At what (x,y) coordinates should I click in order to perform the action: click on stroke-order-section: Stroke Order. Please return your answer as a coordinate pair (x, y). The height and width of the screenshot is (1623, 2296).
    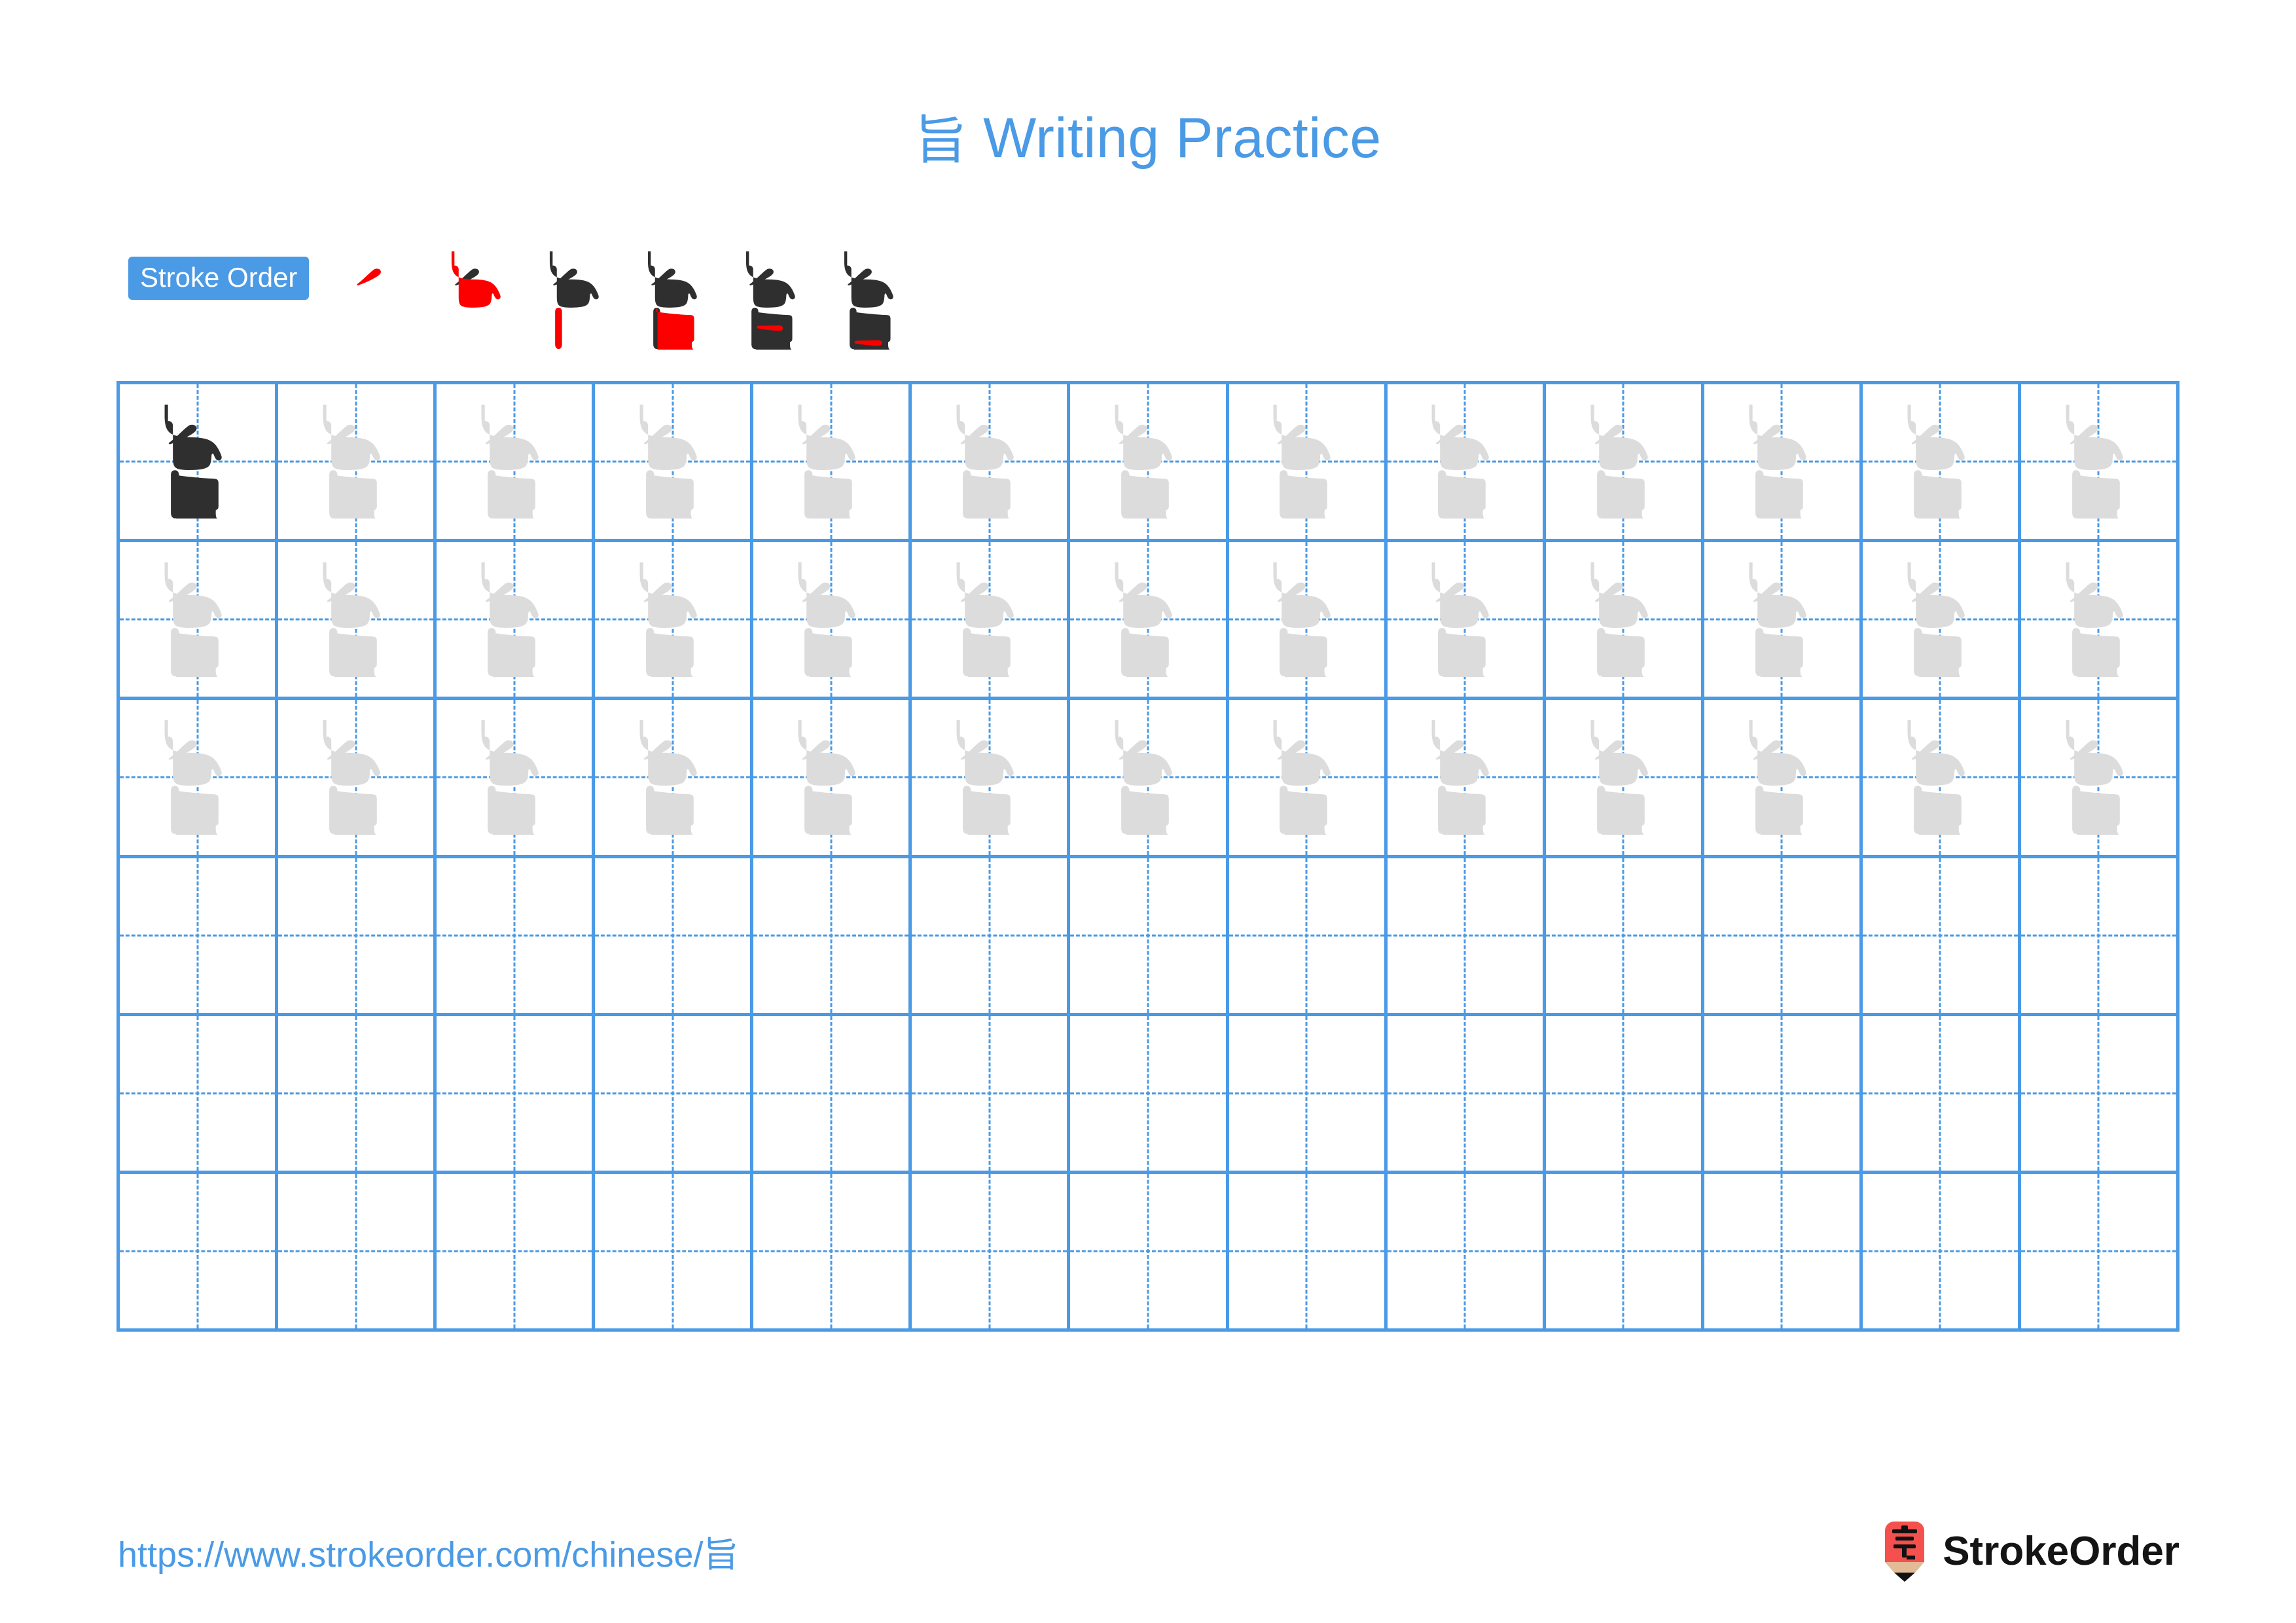
    Looking at the image, I should click on (525, 300).